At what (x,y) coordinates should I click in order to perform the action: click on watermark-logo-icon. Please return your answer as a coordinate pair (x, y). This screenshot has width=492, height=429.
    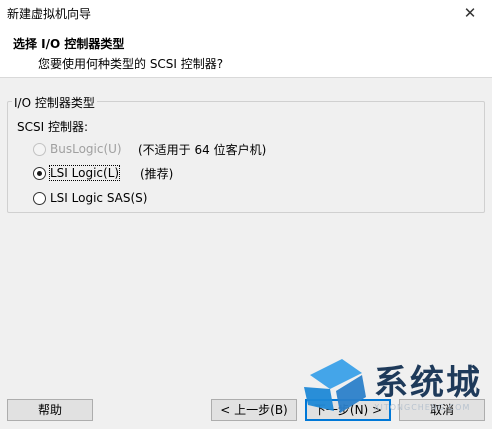
    Looking at the image, I should click on (335, 386).